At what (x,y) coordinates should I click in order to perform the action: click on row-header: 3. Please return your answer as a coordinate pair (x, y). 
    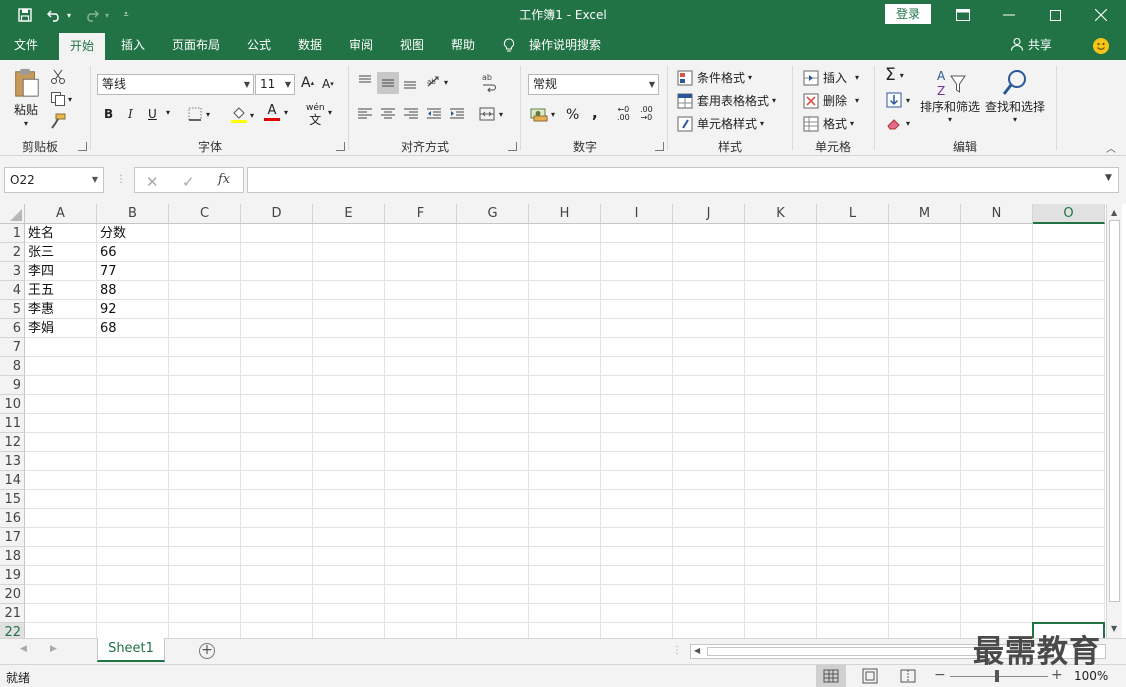
    Looking at the image, I should click on (12, 271).